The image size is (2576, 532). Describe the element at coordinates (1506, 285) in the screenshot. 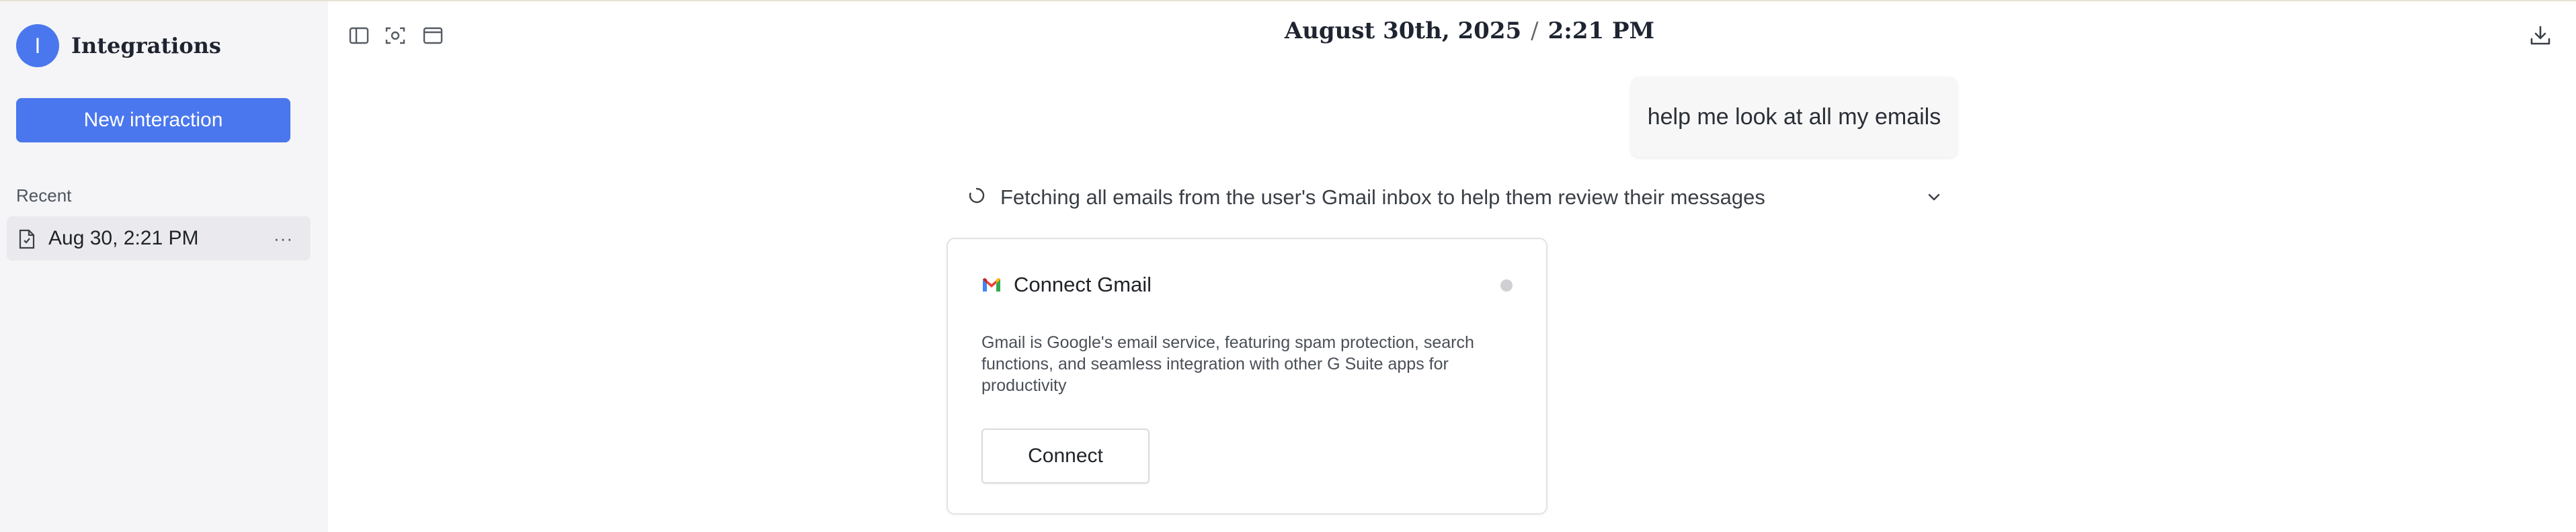

I see `connection-status-dot` at that location.